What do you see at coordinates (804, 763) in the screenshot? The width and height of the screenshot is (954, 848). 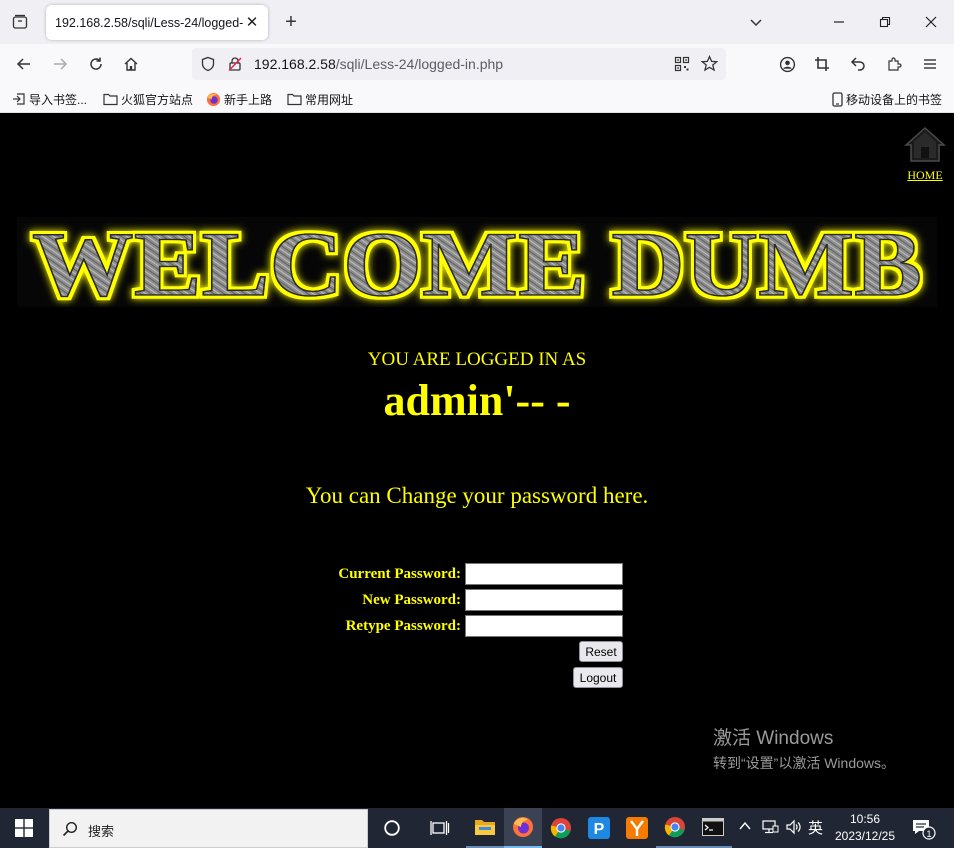 I see `activation-subtitle: 转到“设置”以激活 Windows。` at bounding box center [804, 763].